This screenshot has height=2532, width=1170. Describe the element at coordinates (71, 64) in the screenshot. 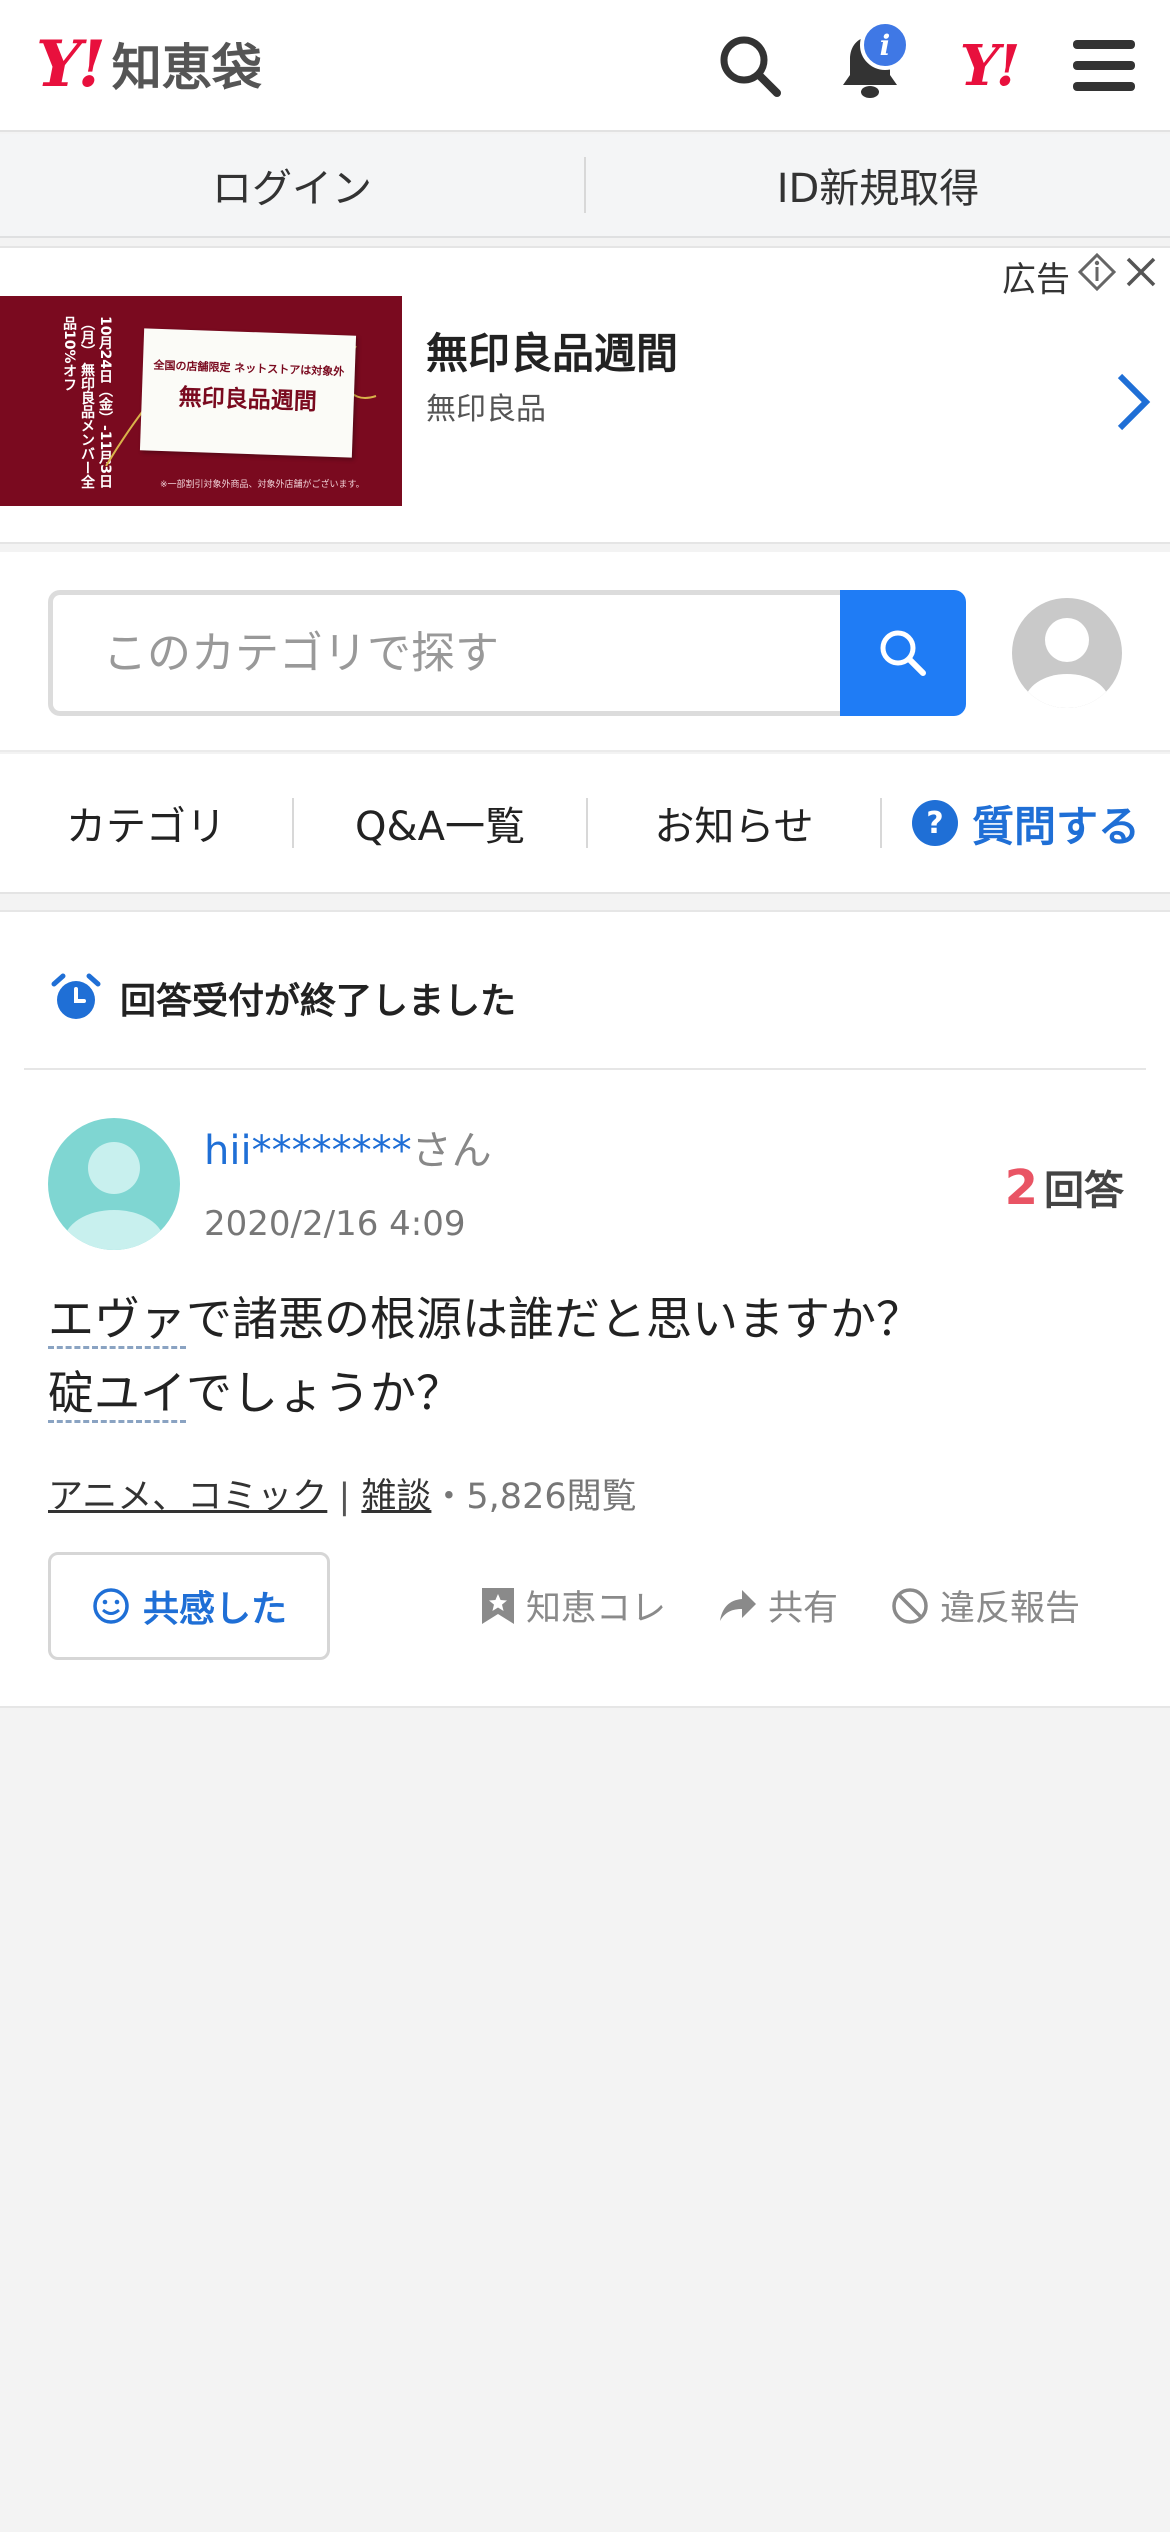

I see `yahoo-logo-mark: Y!` at that location.